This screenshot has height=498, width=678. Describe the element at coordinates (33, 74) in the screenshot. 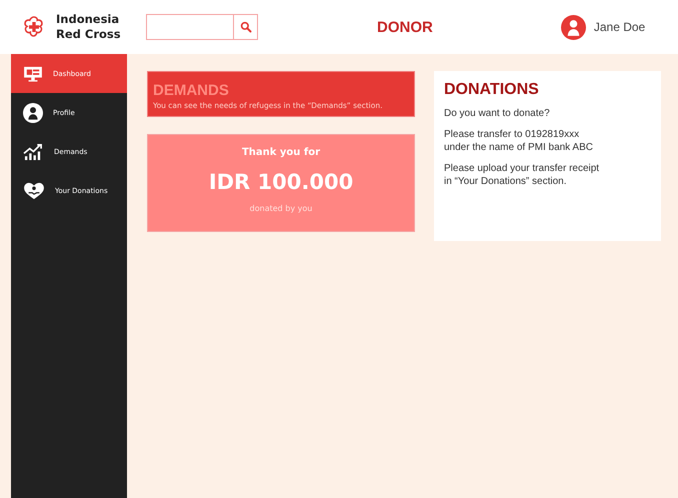

I see `monitor-icon` at that location.